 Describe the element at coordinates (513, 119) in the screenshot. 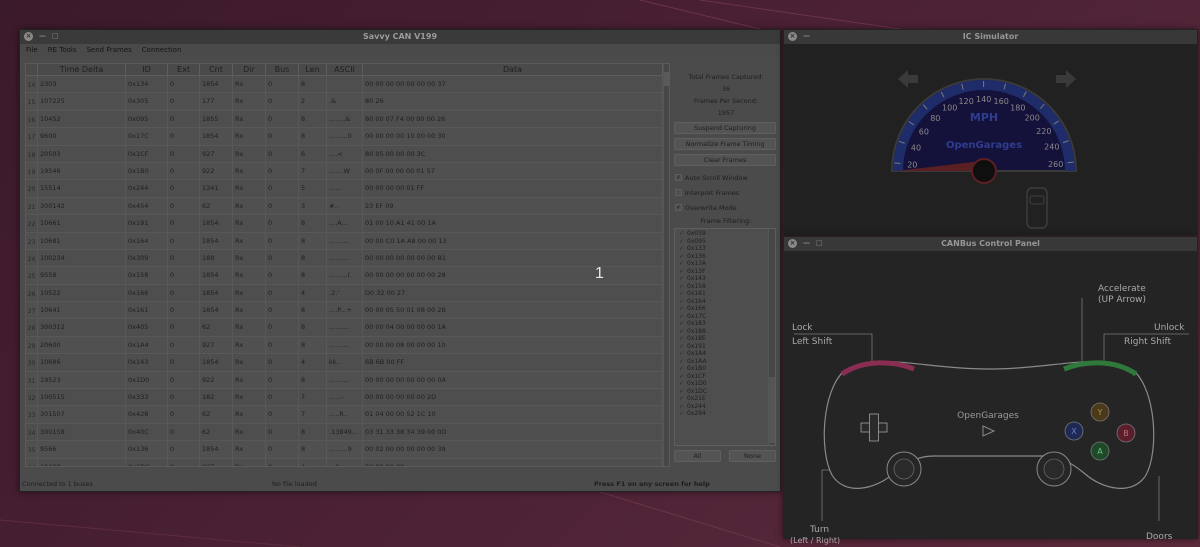

I see `data-bytes-cell: 80 00 07 F4 00 00 00 26` at that location.